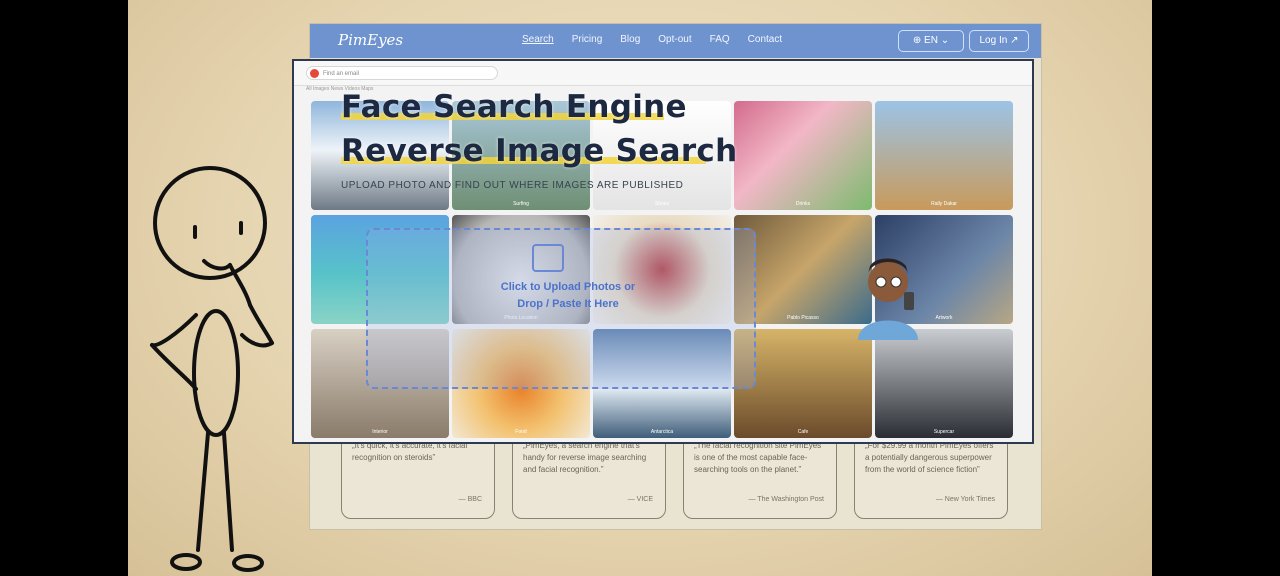 Image resolution: width=1280 pixels, height=576 pixels. What do you see at coordinates (720, 39) in the screenshot?
I see `nav-link-faq: FAQ` at bounding box center [720, 39].